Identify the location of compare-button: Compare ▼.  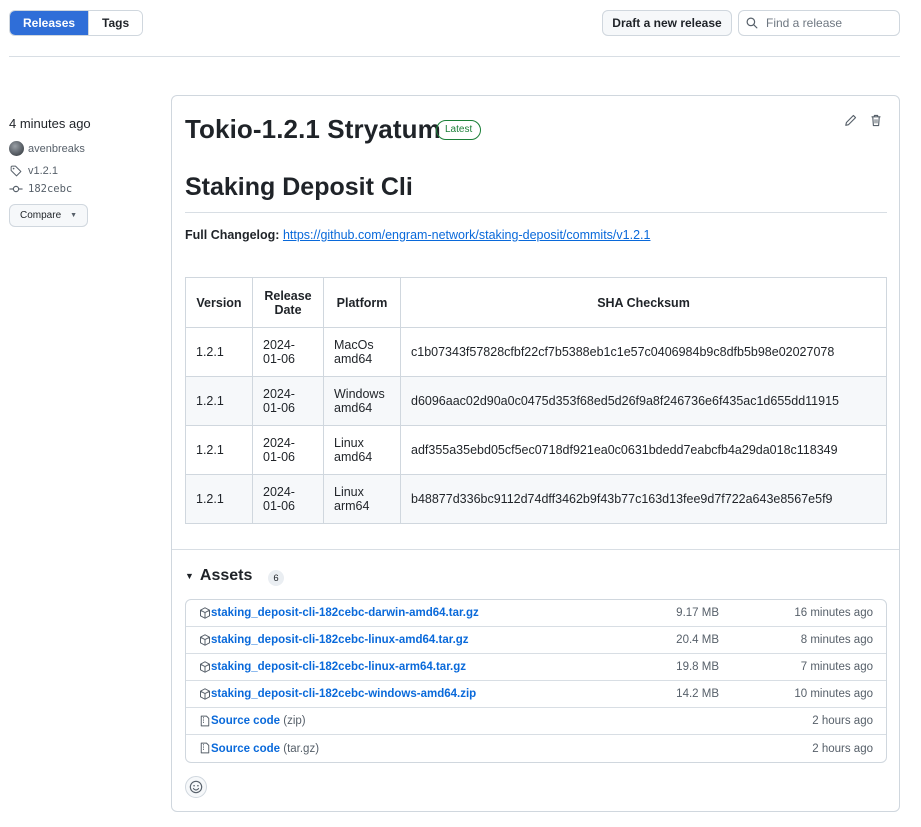
(48, 215).